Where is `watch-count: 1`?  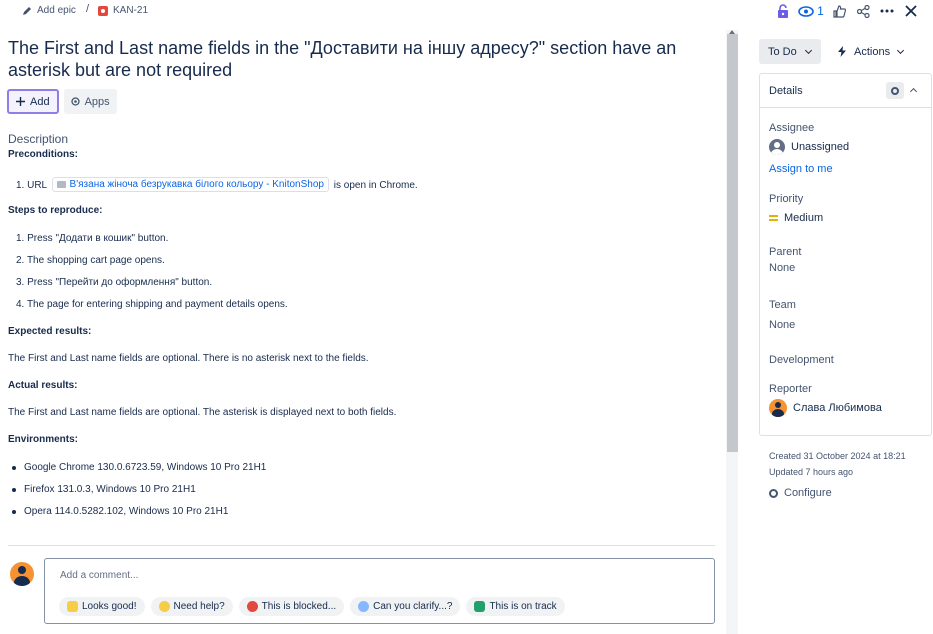 watch-count: 1 is located at coordinates (820, 11).